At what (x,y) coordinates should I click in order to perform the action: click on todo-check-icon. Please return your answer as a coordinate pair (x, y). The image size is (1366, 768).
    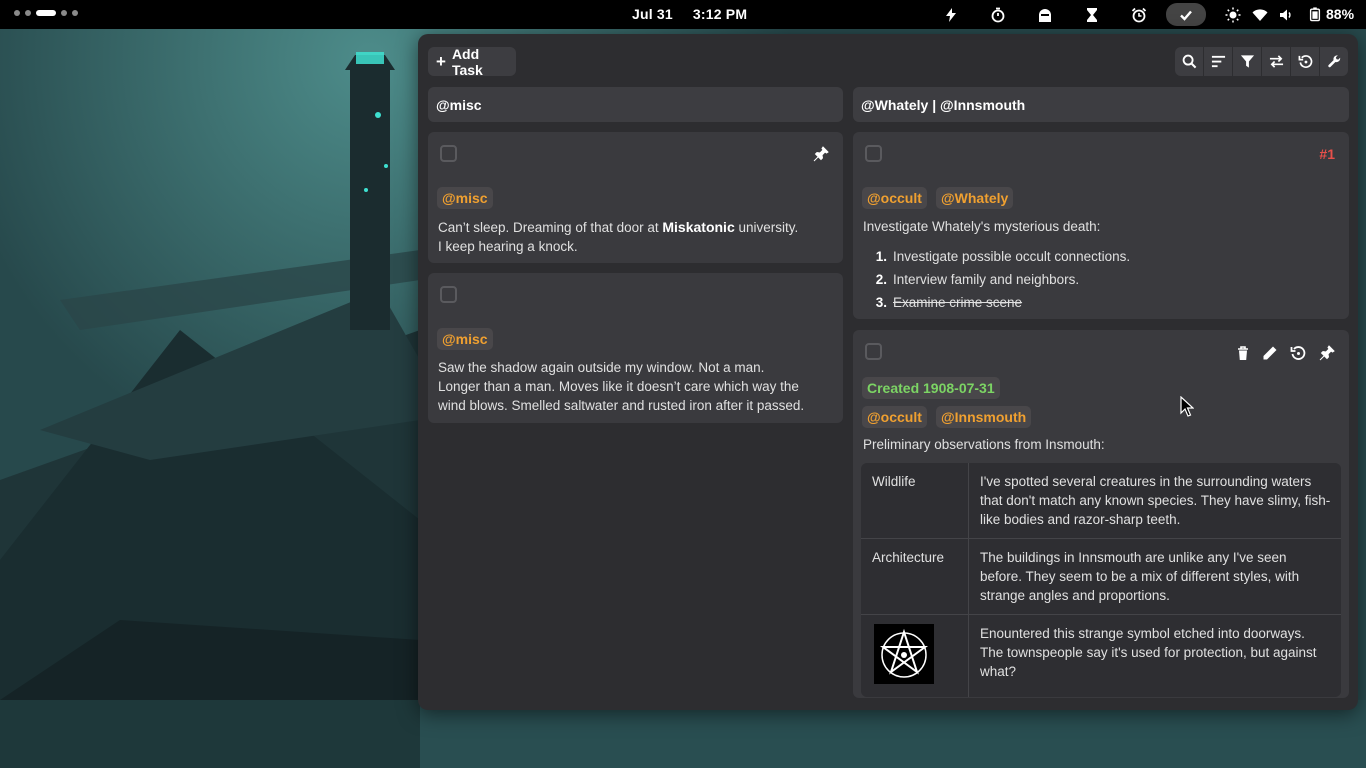
    Looking at the image, I should click on (1186, 14).